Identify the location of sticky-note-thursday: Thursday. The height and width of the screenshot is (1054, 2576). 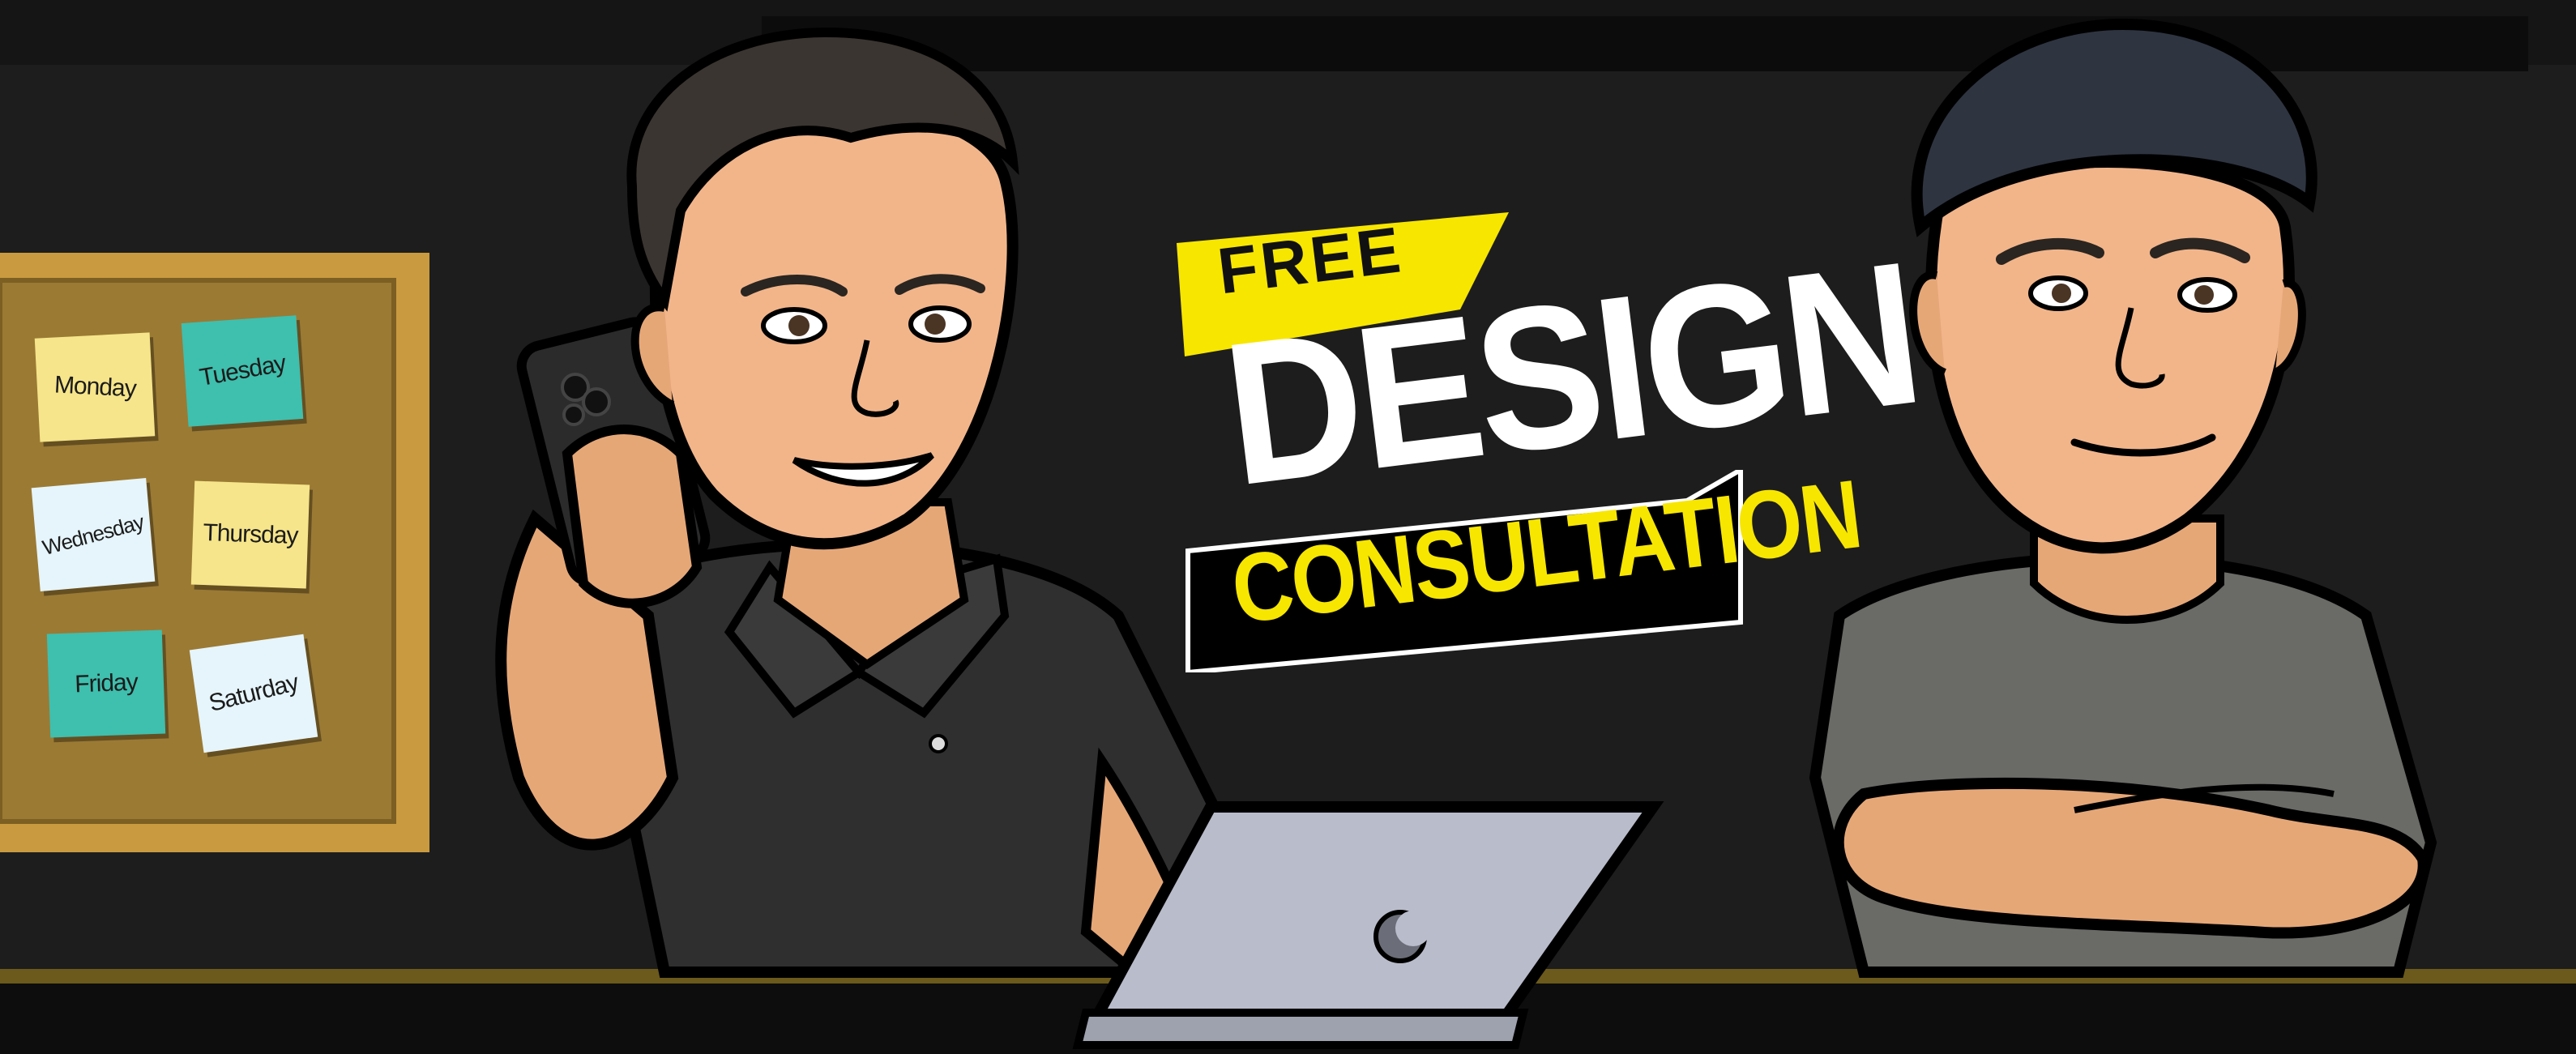
(250, 534).